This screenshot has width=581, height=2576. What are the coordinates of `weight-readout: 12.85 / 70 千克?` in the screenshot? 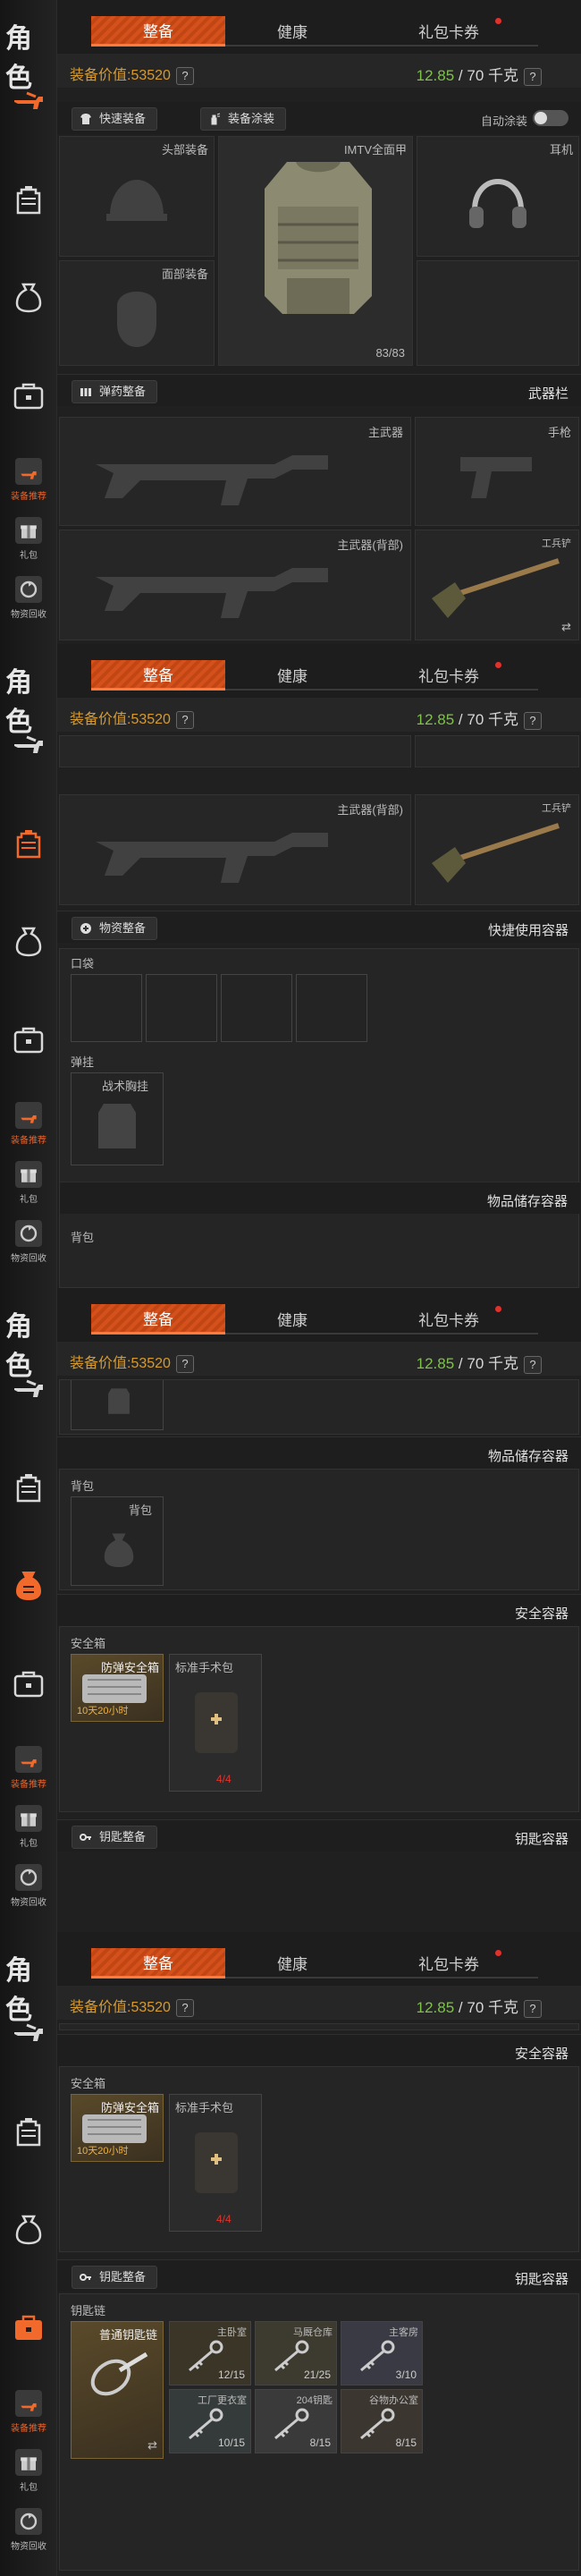 It's located at (480, 1362).